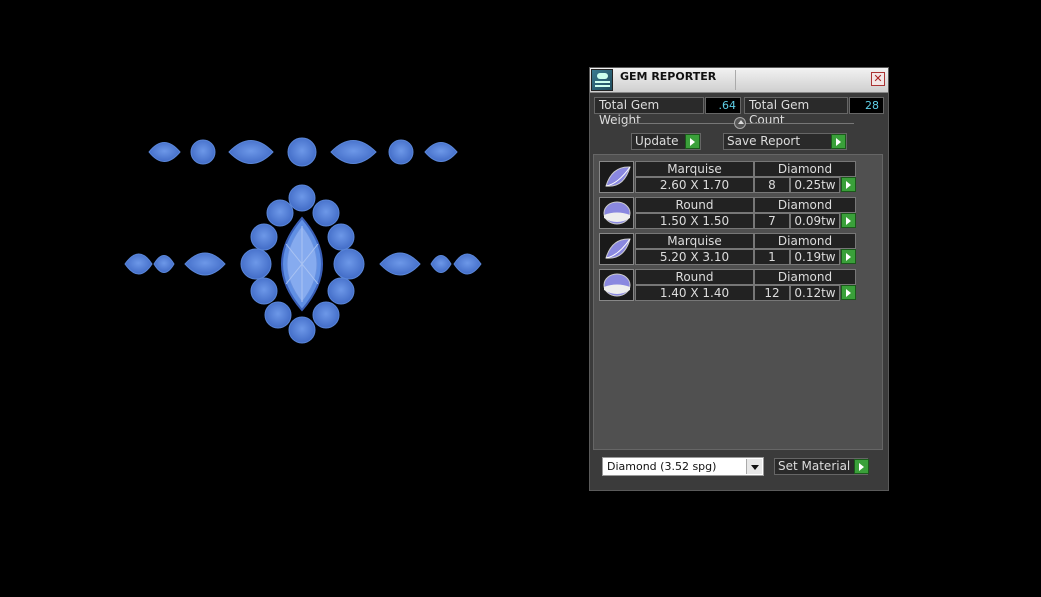  Describe the element at coordinates (815, 185) in the screenshot. I see `gem-weight: 0.25tw` at that location.